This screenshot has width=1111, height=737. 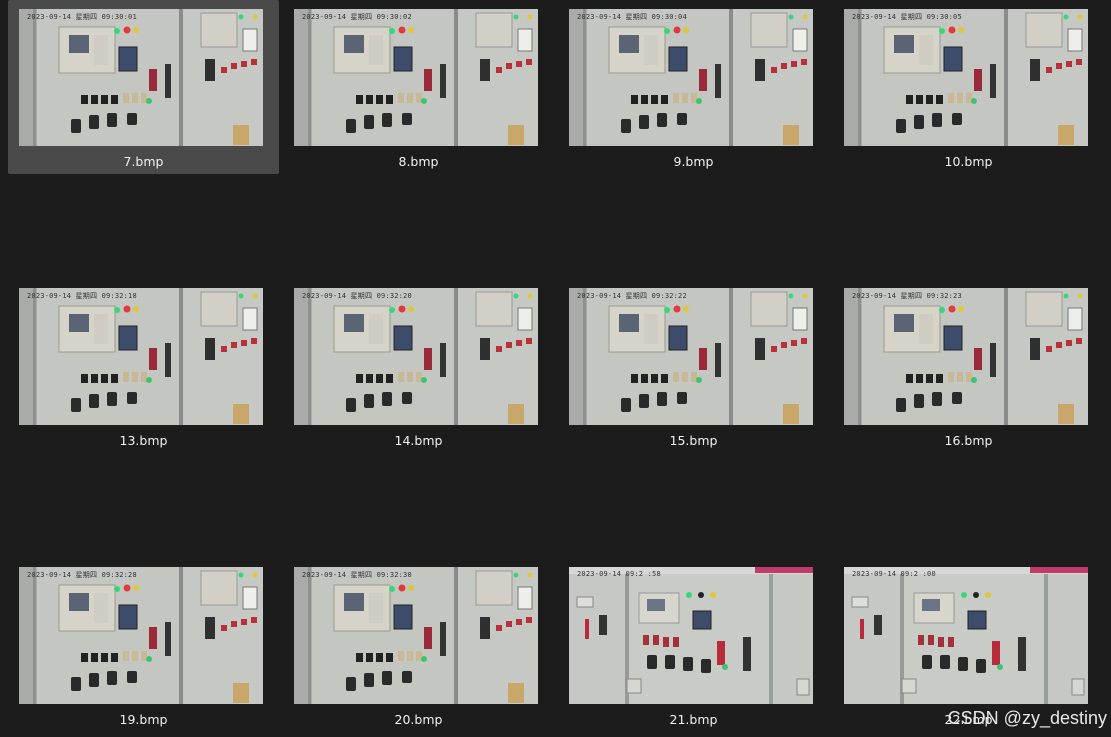 What do you see at coordinates (968, 161) in the screenshot?
I see `file-name: 10.bmp` at bounding box center [968, 161].